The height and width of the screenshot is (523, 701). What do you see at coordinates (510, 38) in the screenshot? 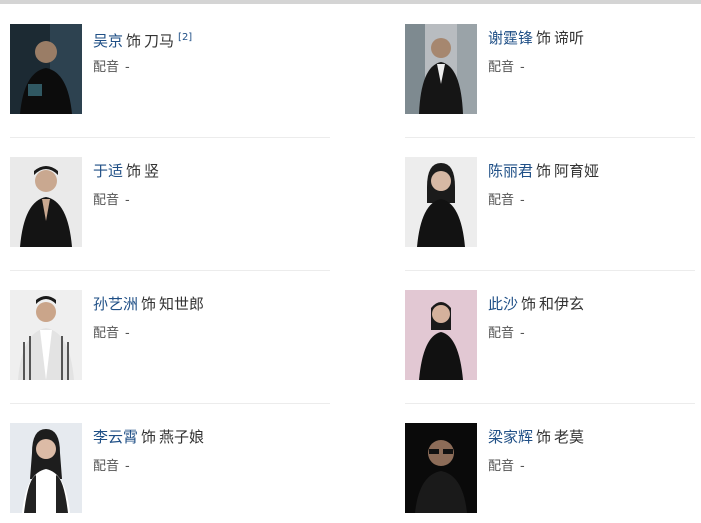
I see `actor-name-link: 谢霆锋` at bounding box center [510, 38].